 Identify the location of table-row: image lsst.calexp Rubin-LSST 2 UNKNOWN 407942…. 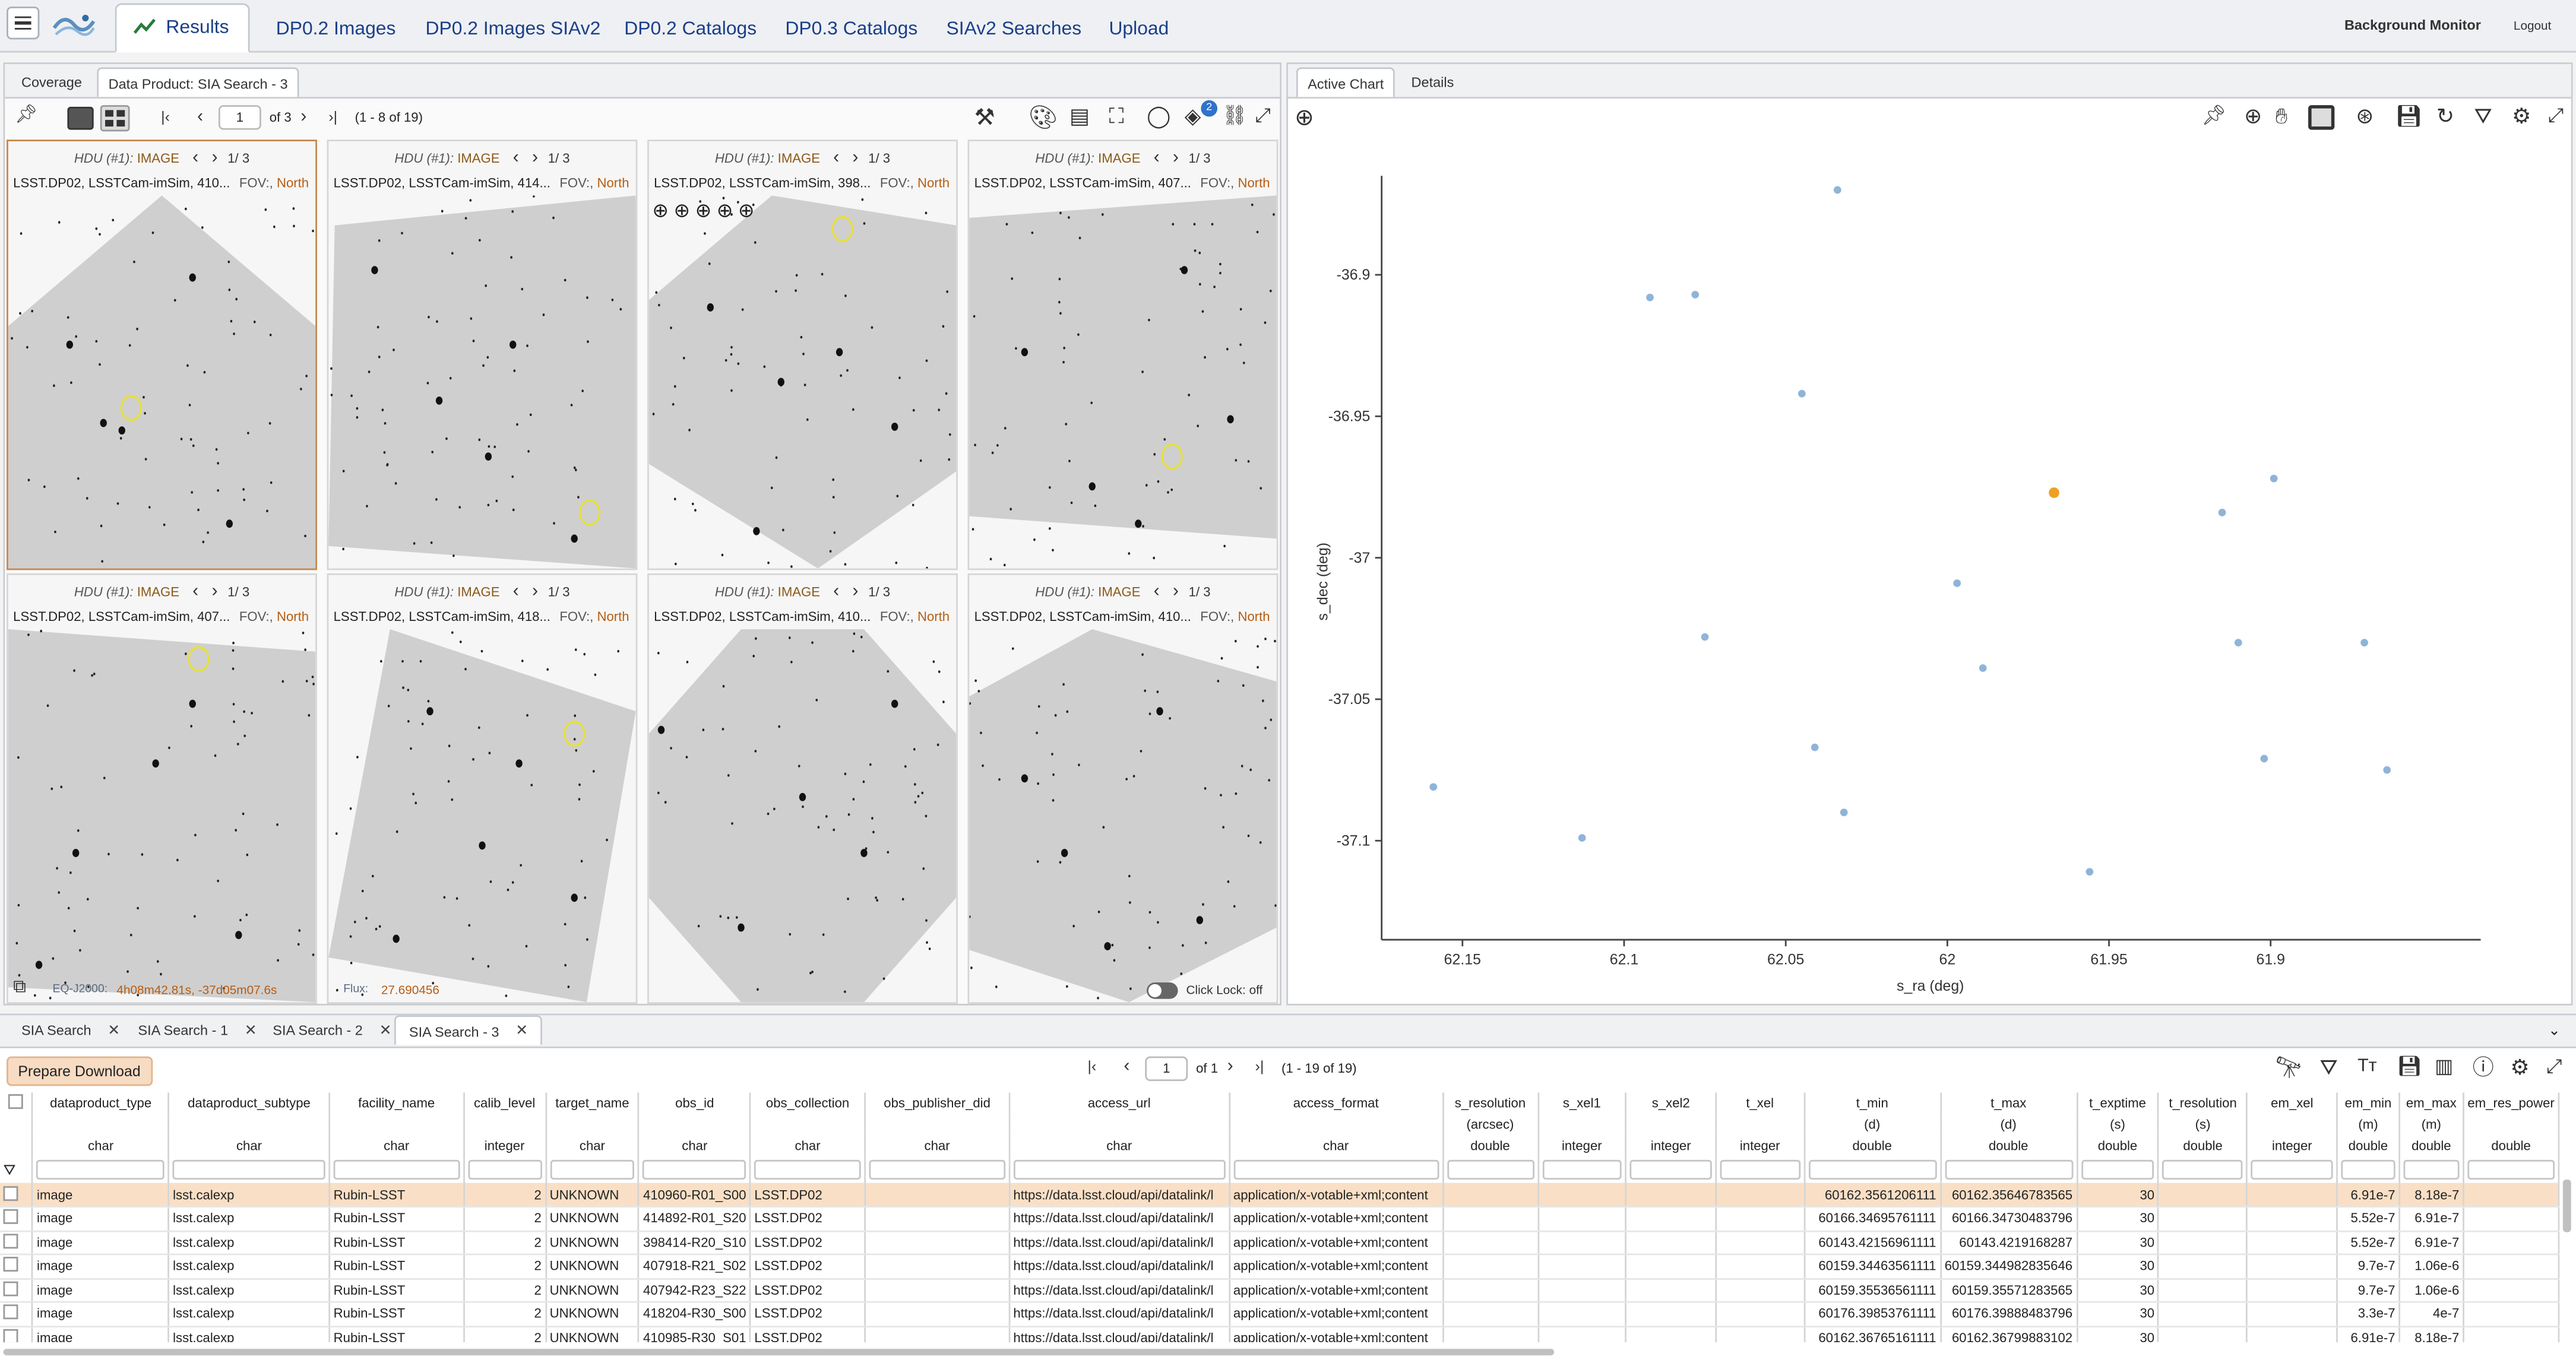
(1280, 1290).